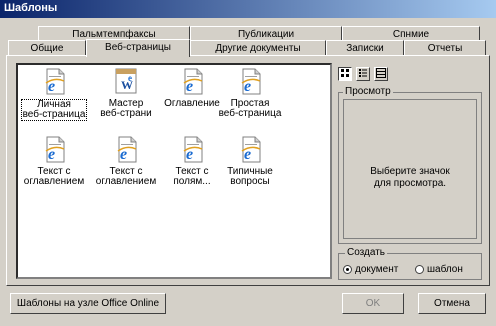 The height and width of the screenshot is (326, 496). I want to click on wizard-icon: We, so click(126, 82).